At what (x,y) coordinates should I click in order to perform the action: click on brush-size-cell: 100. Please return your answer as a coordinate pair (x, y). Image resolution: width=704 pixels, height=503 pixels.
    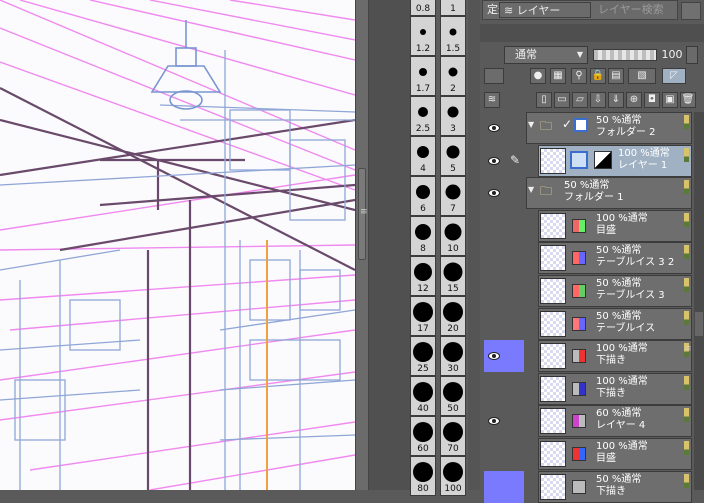
    Looking at the image, I should click on (453, 476).